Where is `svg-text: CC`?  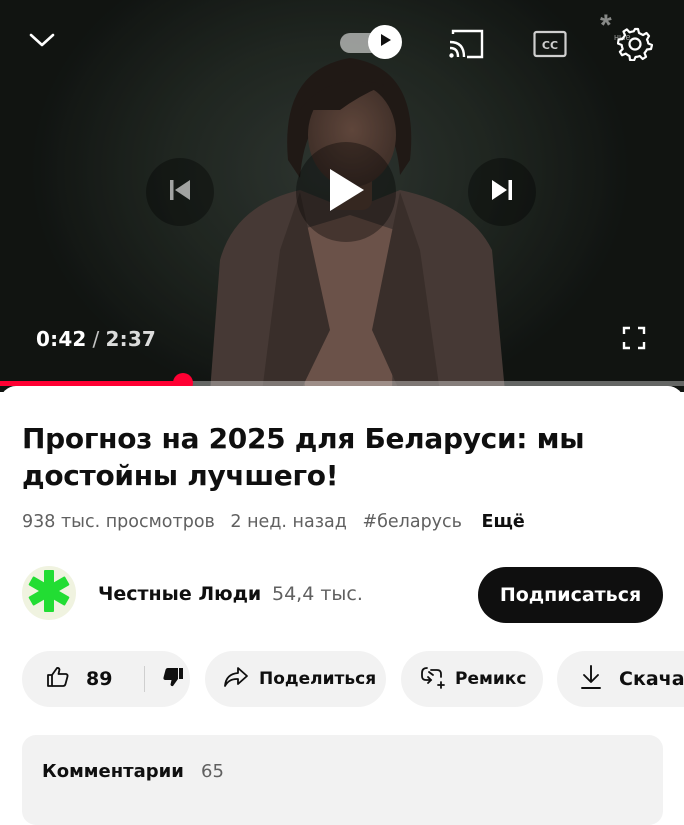 svg-text: CC is located at coordinates (550, 45).